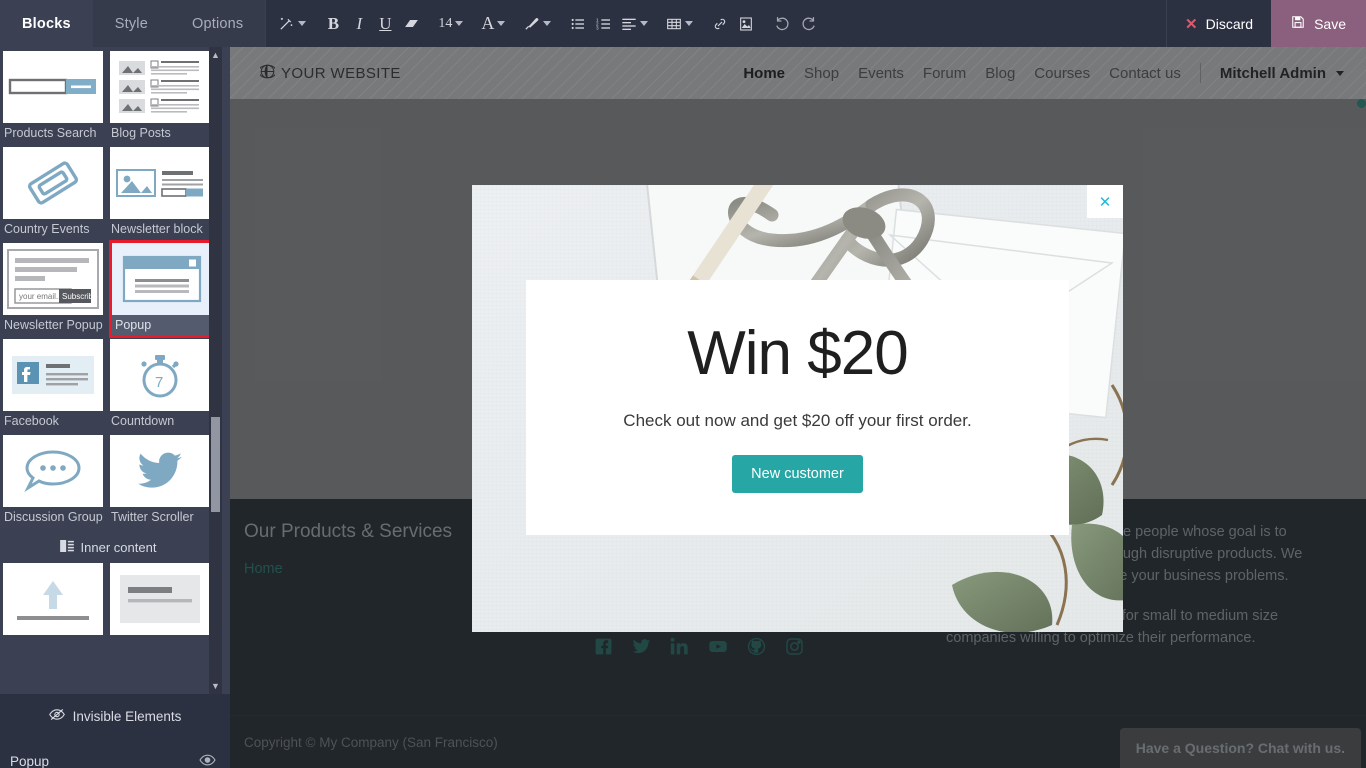 The width and height of the screenshot is (1366, 768). I want to click on block-label: Discussion Group, so click(53, 517).